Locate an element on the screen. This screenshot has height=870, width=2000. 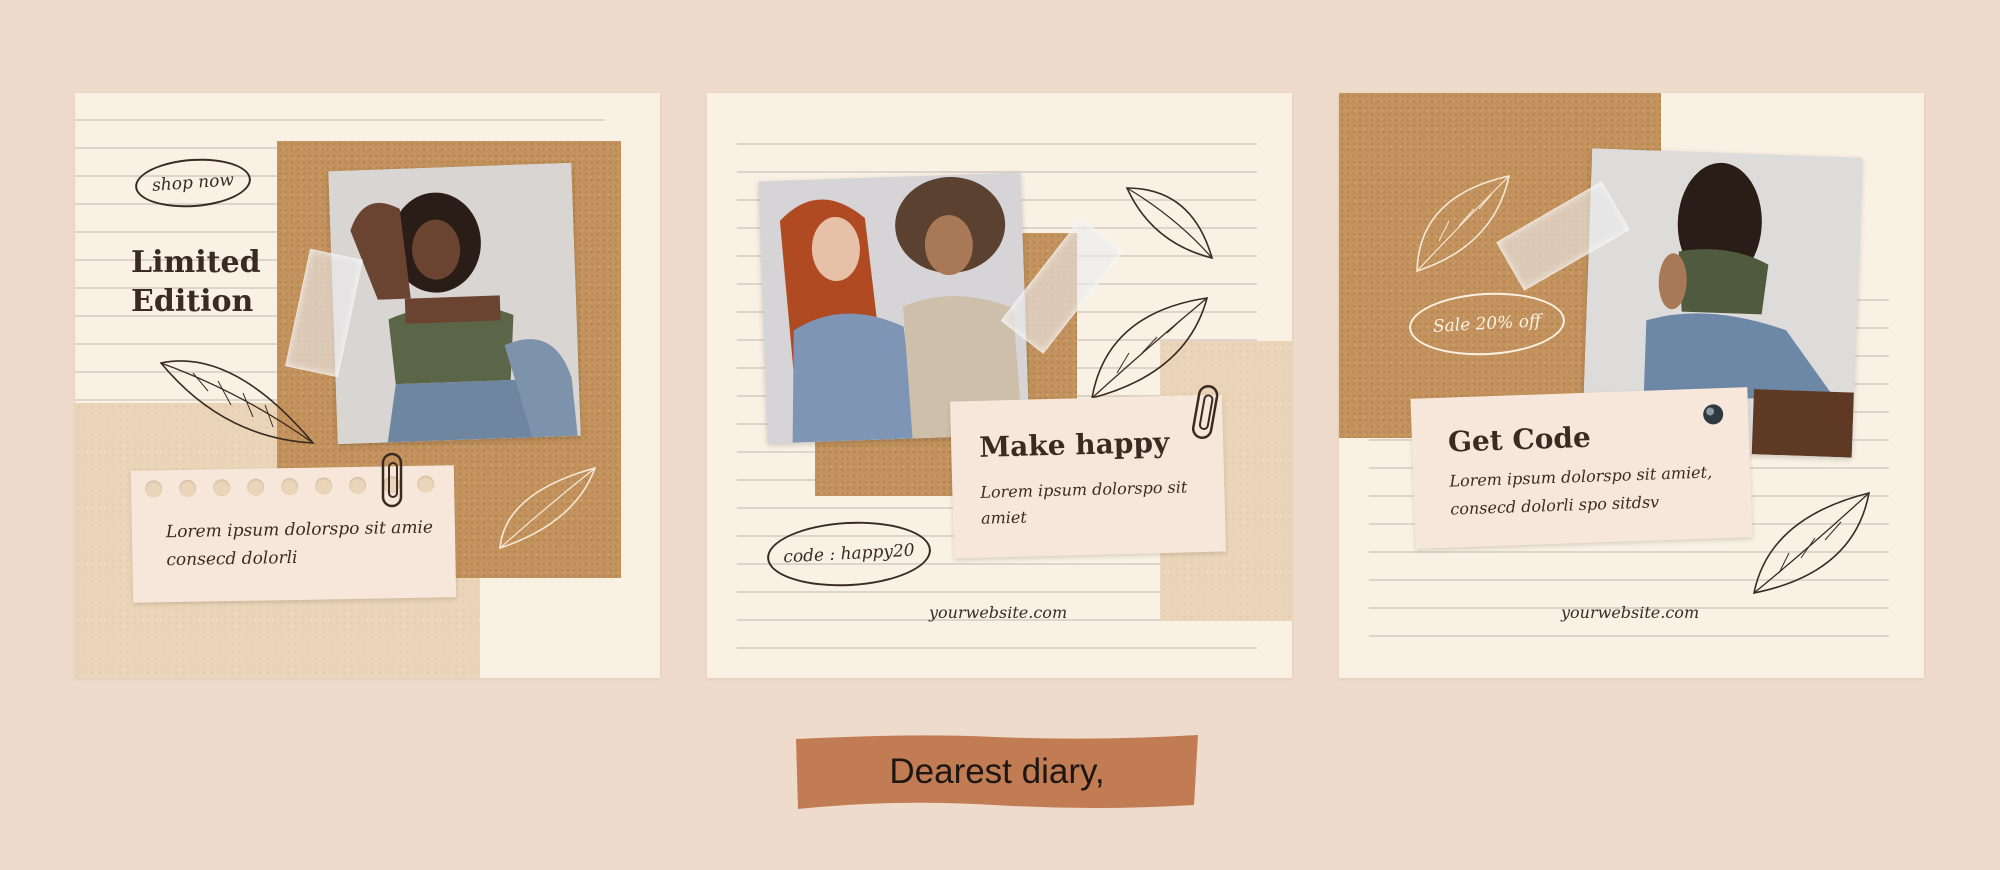
model-photo is located at coordinates (454, 303).